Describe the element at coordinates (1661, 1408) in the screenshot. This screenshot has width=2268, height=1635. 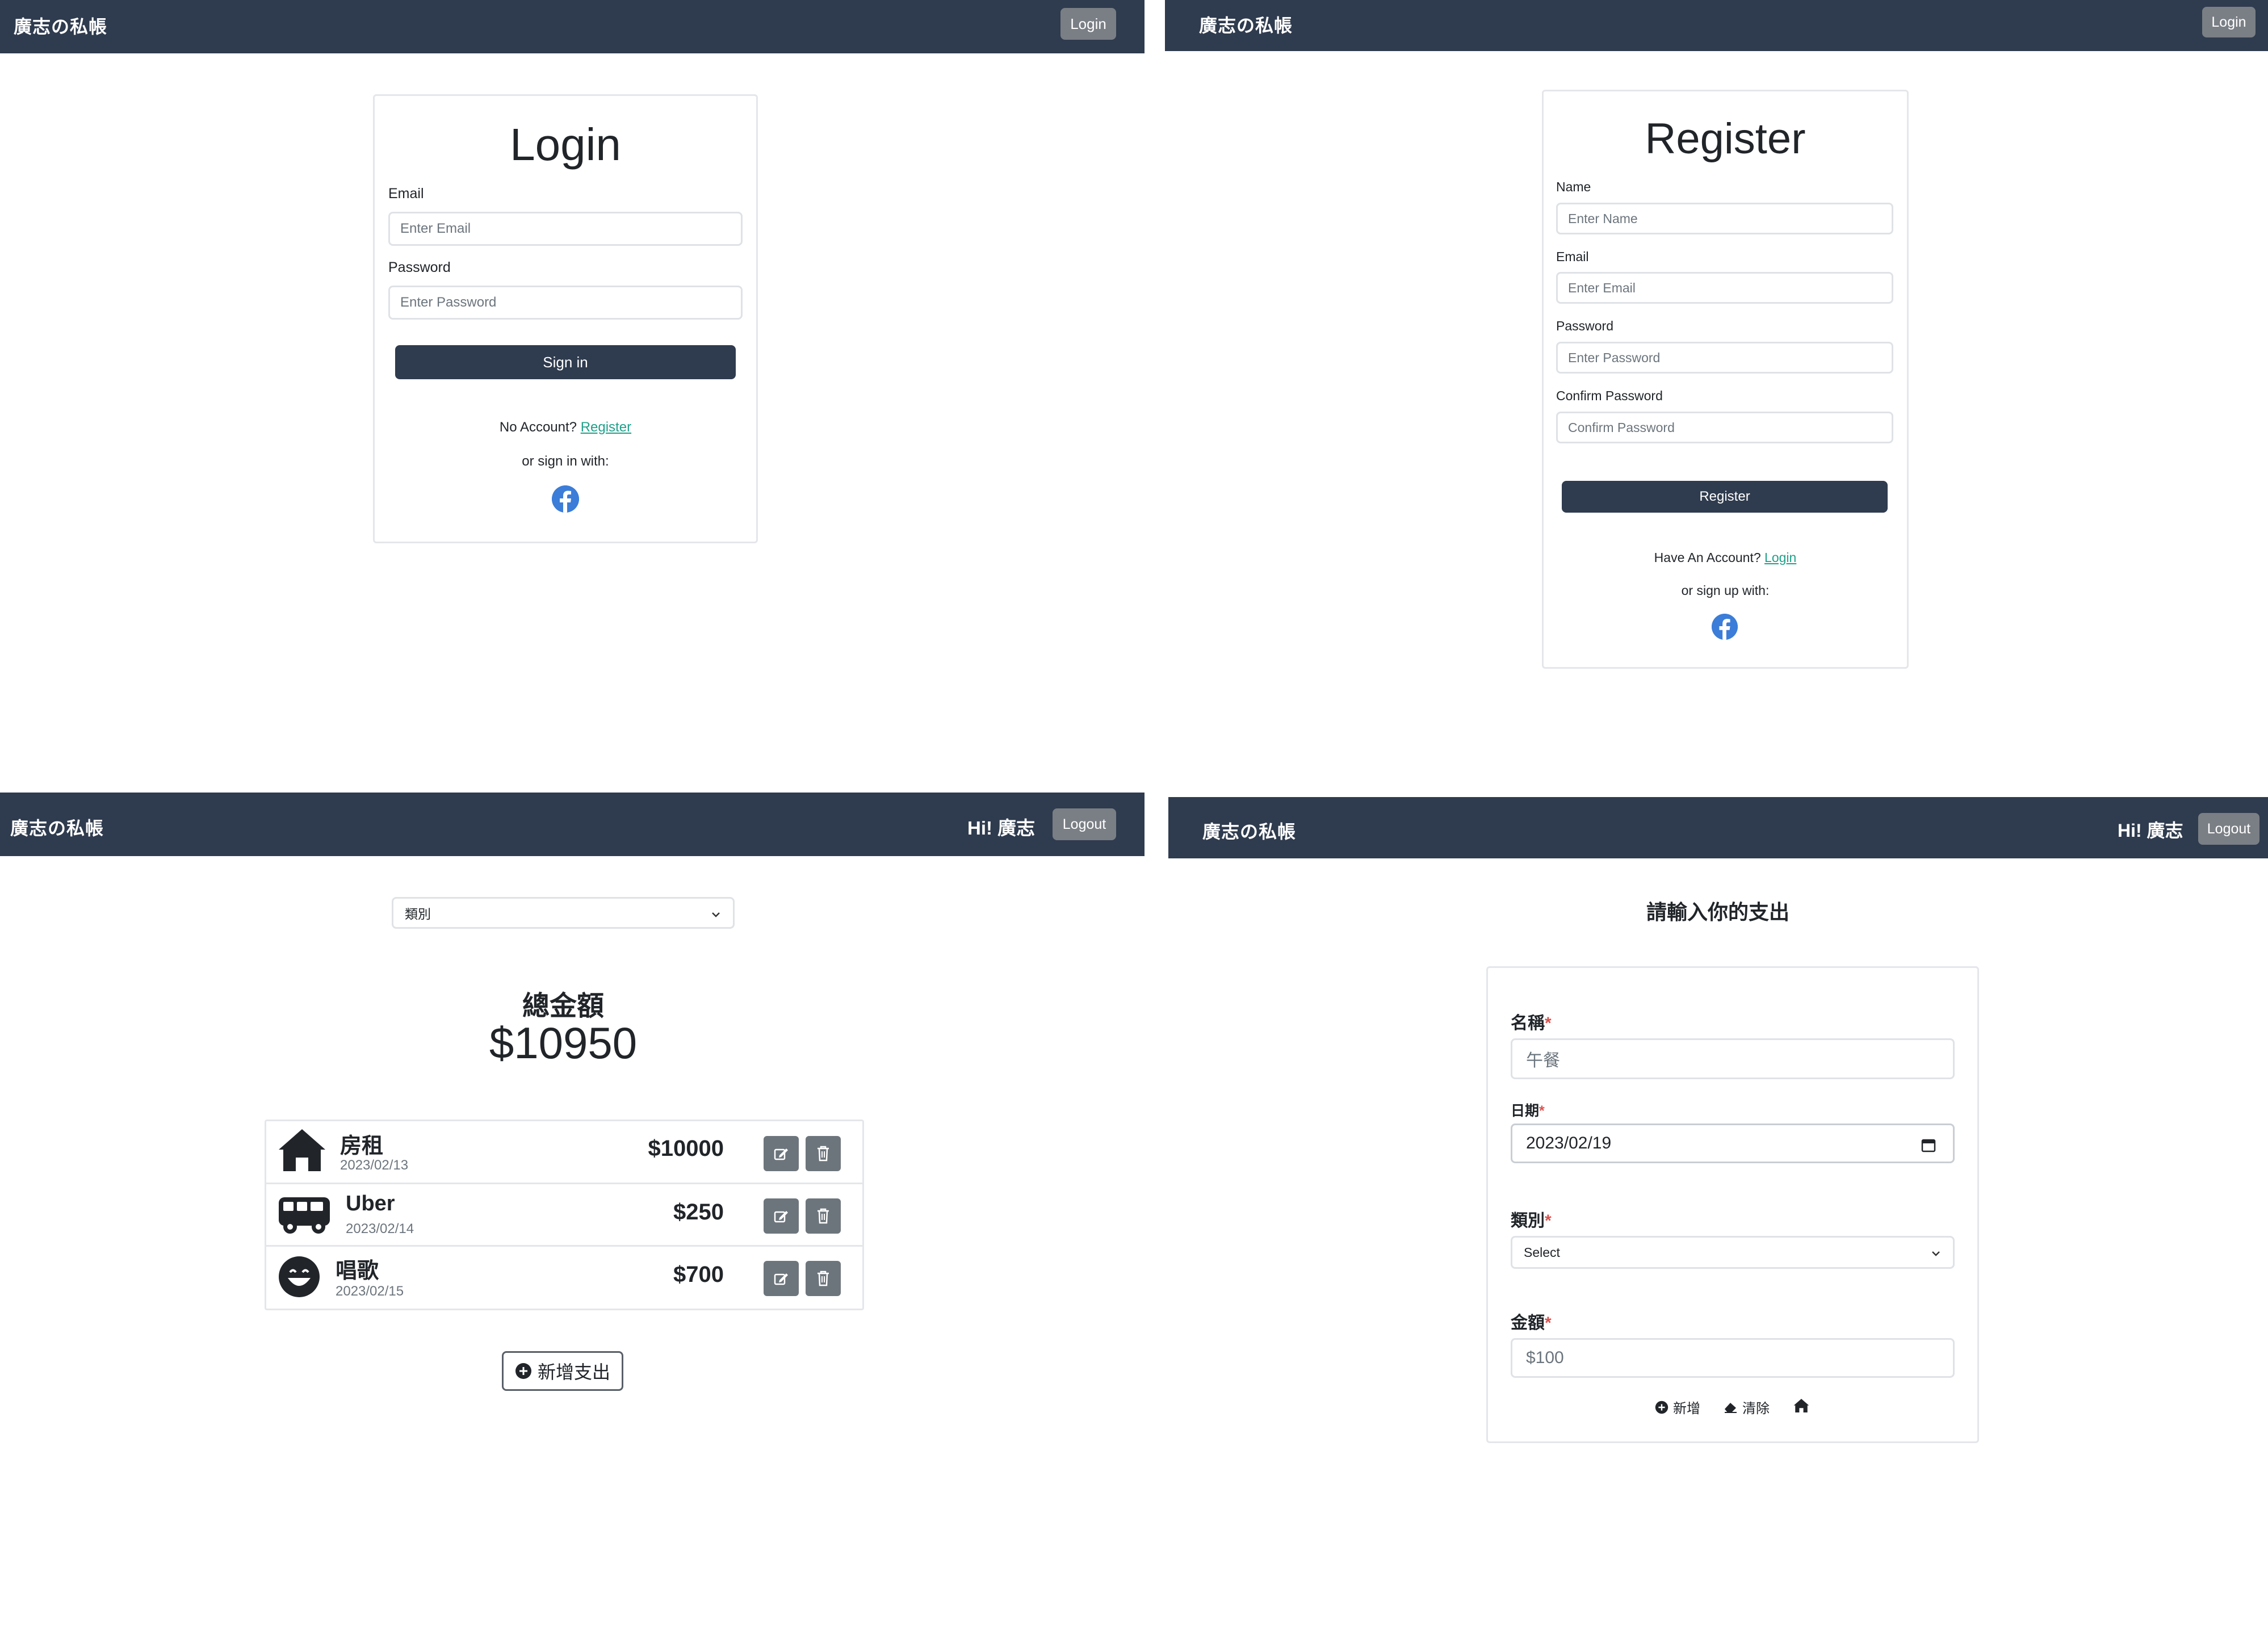
I see `plus-circle-icon` at that location.